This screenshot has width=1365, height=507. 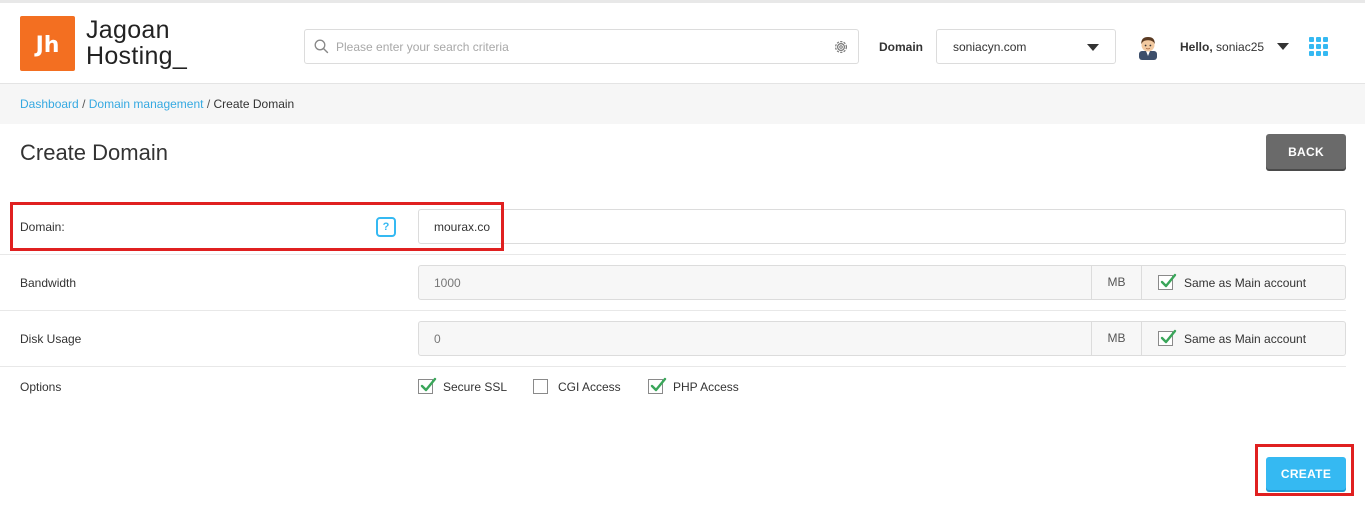 I want to click on apps-grid-icon, so click(x=1319, y=47).